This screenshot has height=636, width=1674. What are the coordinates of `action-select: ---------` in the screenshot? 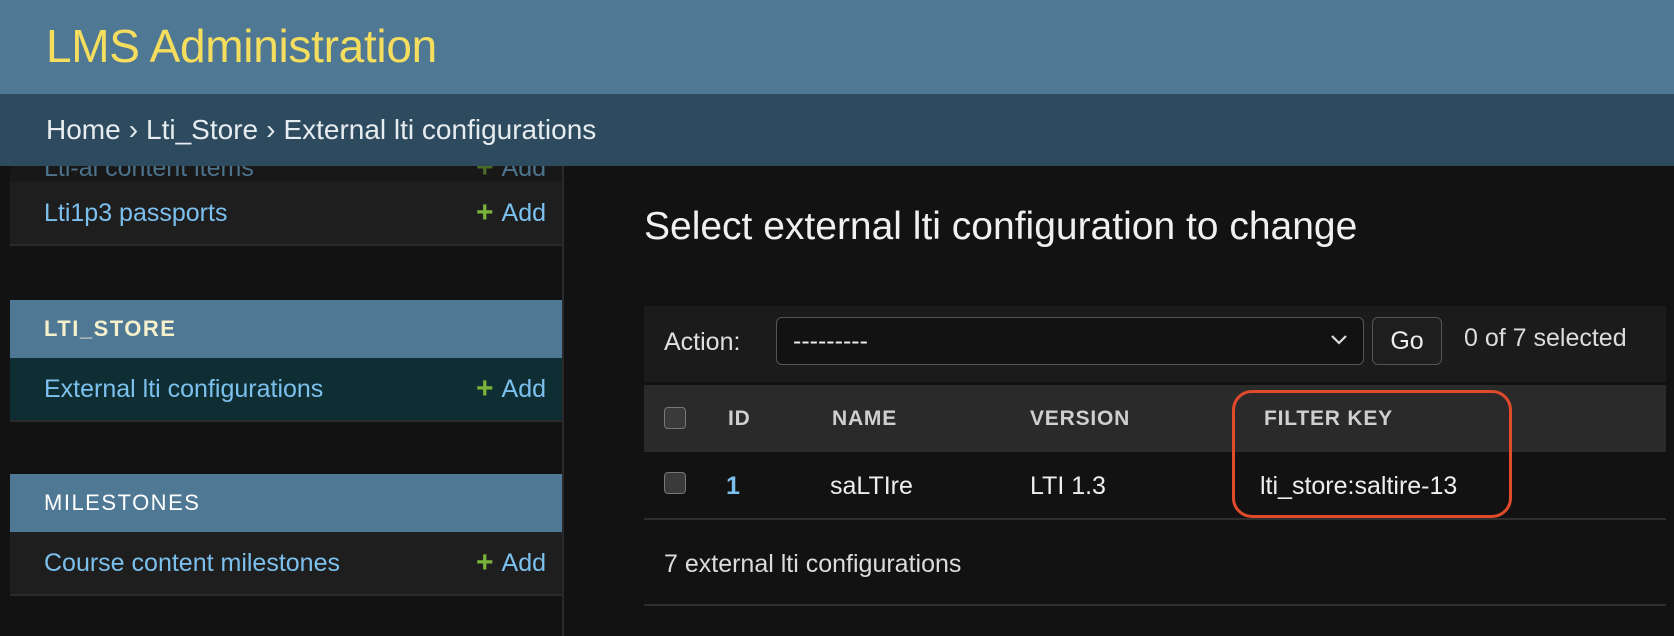 It's located at (1070, 341).